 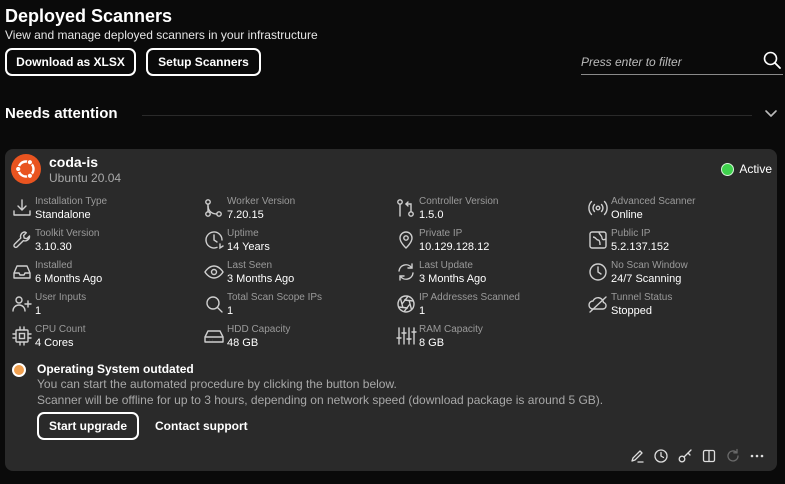 What do you see at coordinates (53, 247) in the screenshot?
I see `detail-value: 3.10.30` at bounding box center [53, 247].